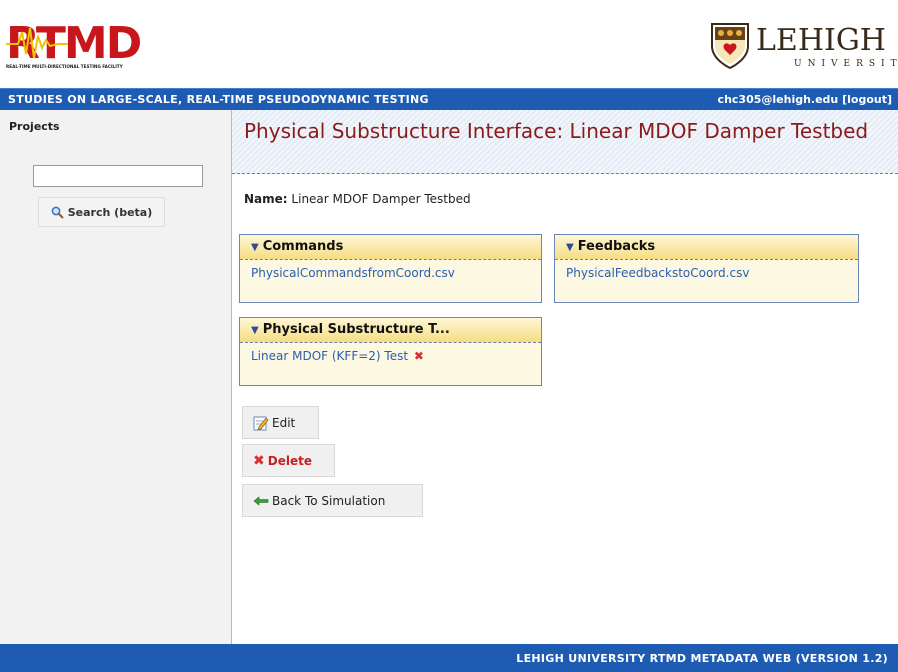 The width and height of the screenshot is (898, 672). Describe the element at coordinates (261, 500) in the screenshot. I see `arrow-left-icon` at that location.